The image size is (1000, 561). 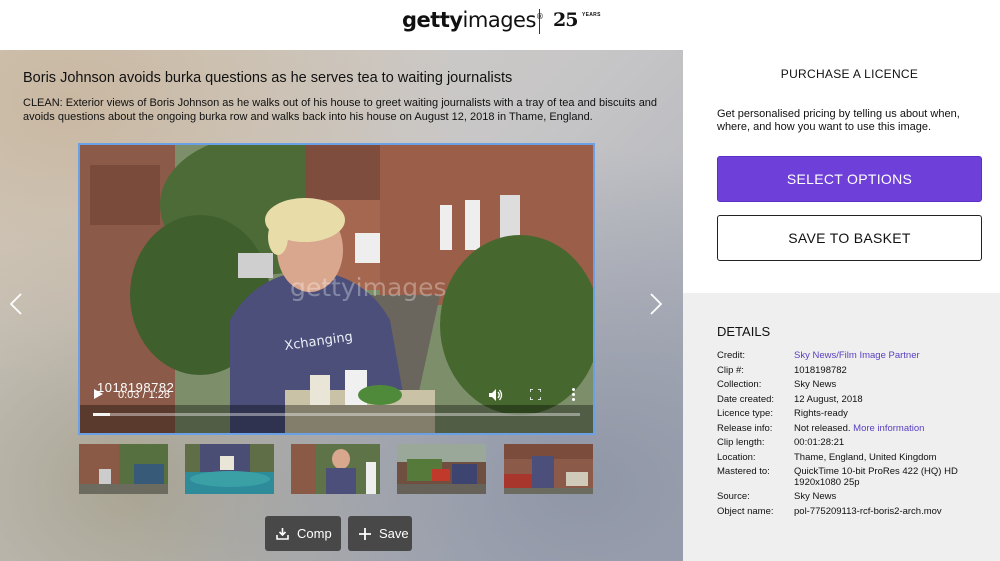 I want to click on next-arrow-icon, so click(x=656, y=304).